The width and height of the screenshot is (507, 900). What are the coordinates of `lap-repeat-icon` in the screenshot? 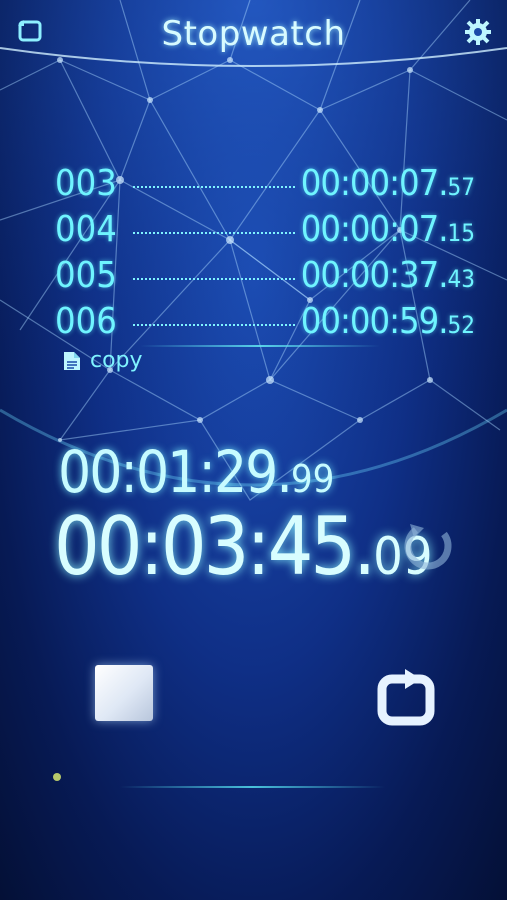 It's located at (406, 697).